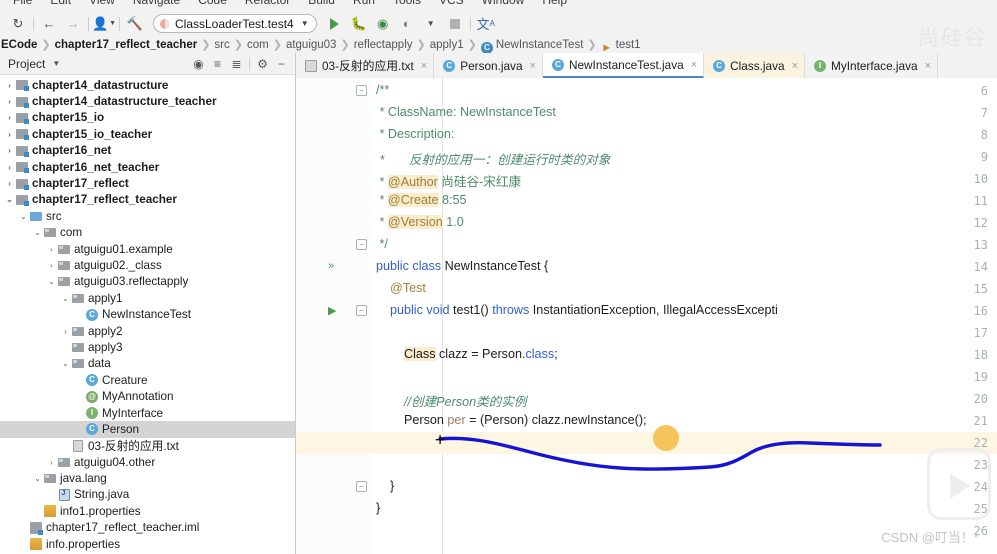 This screenshot has width=997, height=554. I want to click on code-line: * Description:, so click(415, 134).